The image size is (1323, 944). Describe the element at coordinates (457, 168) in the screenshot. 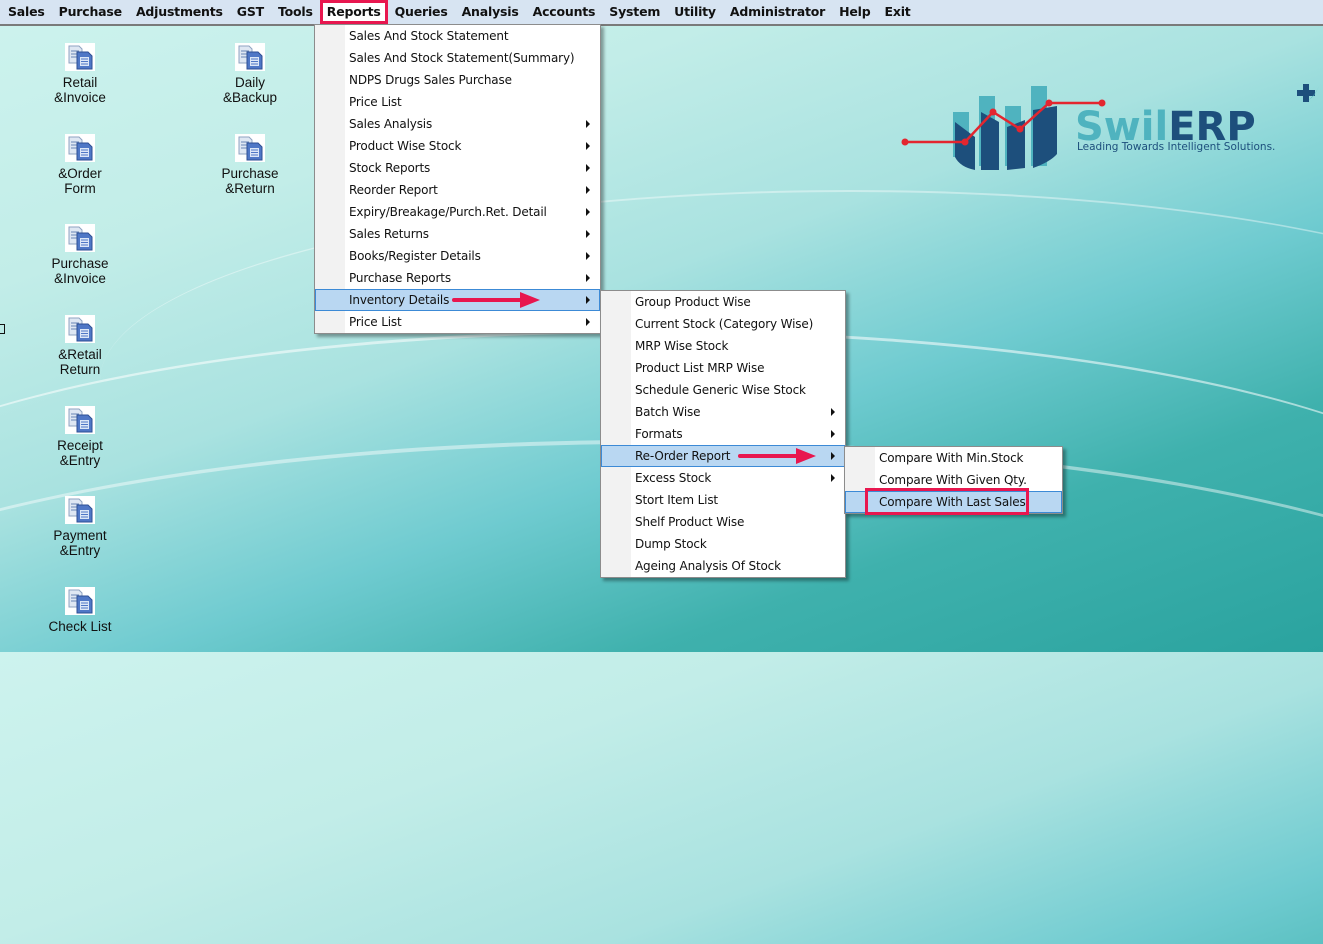

I see `menu-item-stock-reports: Stock Reports` at that location.